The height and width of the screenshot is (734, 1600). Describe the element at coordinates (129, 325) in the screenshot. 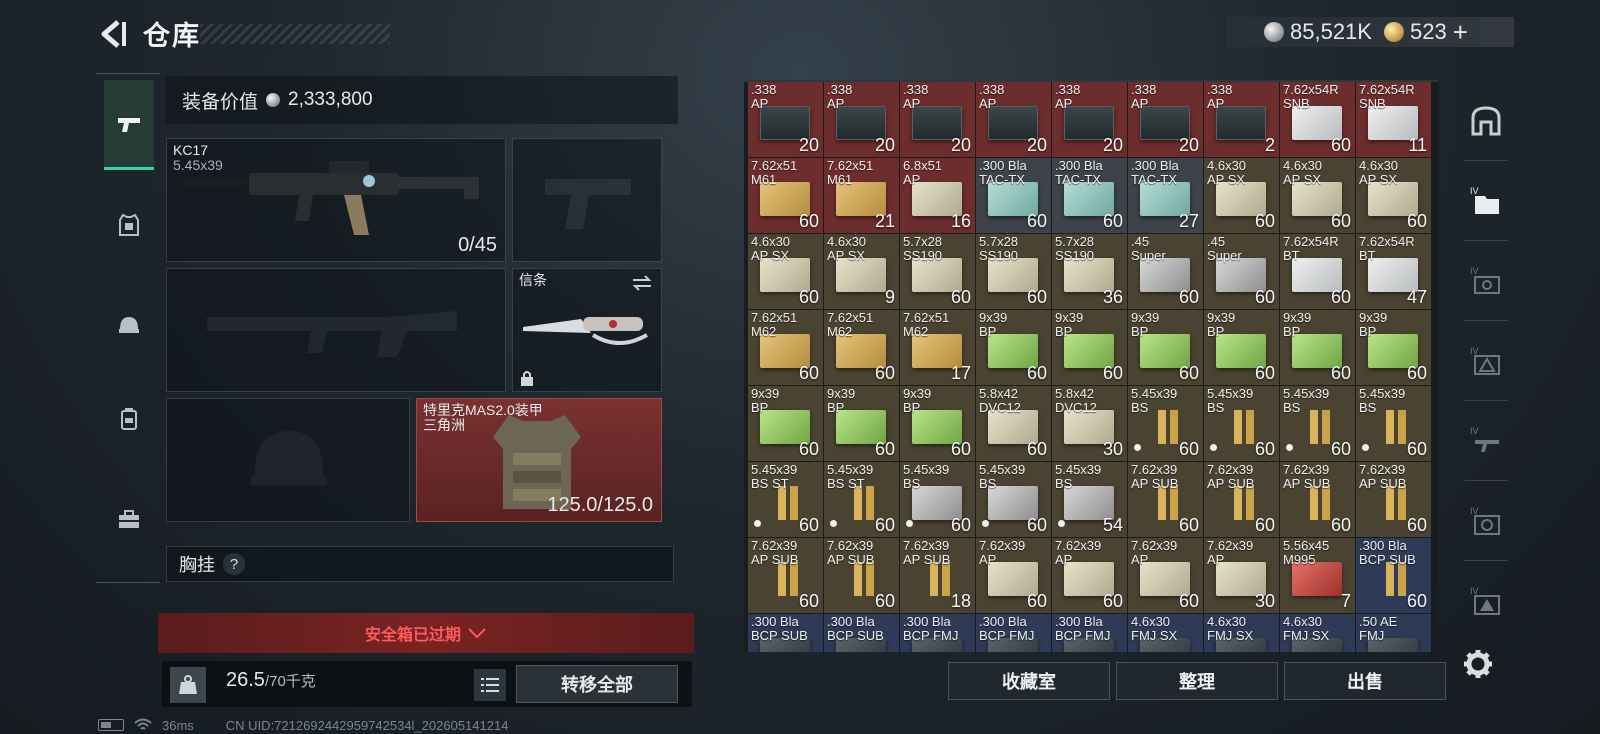

I see `category-tab-backpack` at that location.